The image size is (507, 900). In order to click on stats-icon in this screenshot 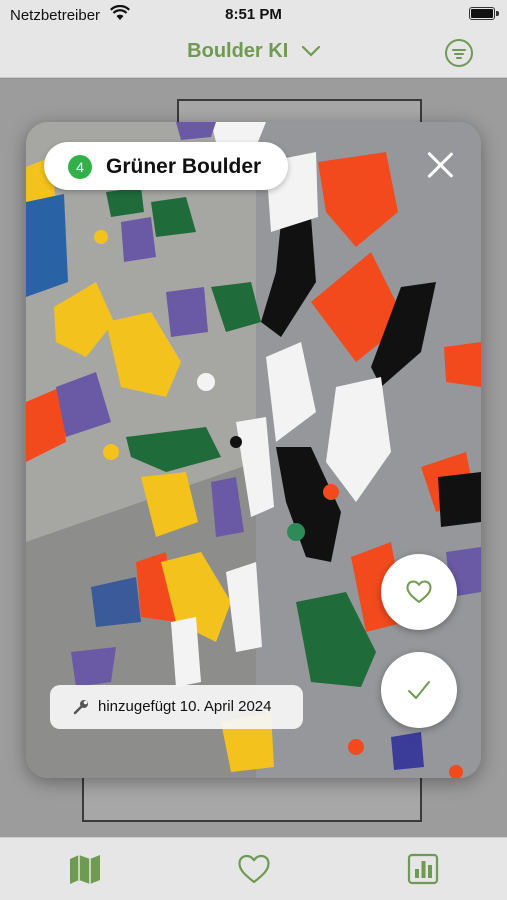, I will do `click(423, 869)`.